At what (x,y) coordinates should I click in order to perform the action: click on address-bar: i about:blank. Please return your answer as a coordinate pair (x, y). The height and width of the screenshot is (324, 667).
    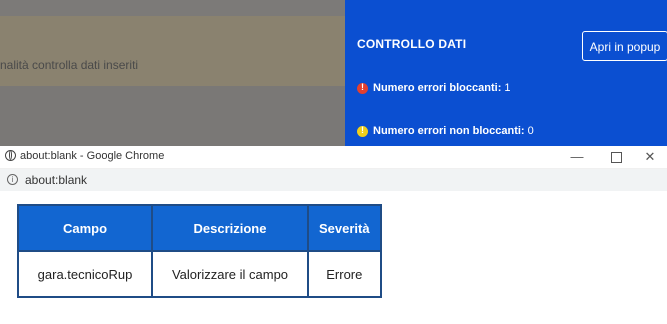
    Looking at the image, I should click on (333, 180).